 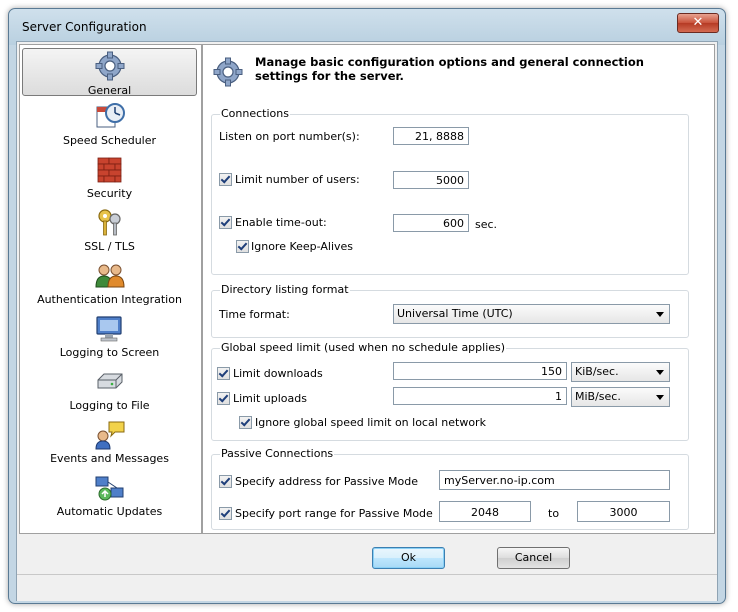 I want to click on brick-wall-icon, so click(x=109, y=170).